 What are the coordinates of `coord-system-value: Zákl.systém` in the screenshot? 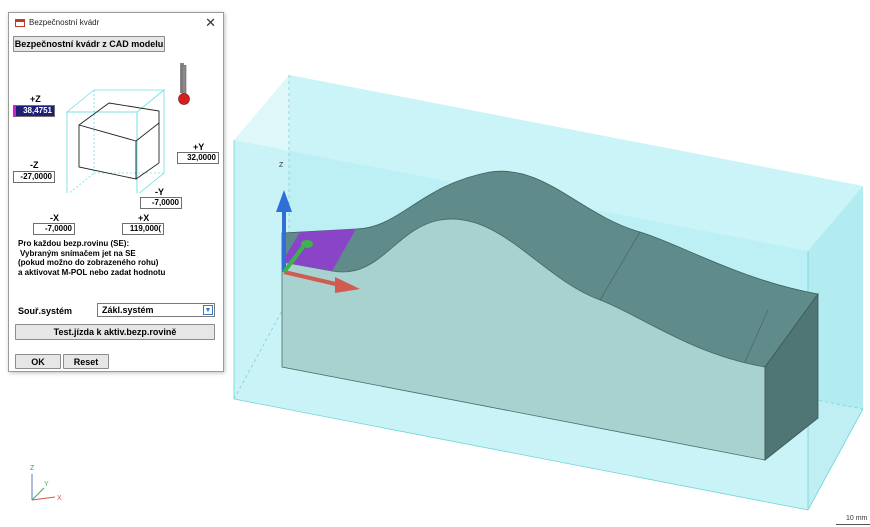 It's located at (128, 310).